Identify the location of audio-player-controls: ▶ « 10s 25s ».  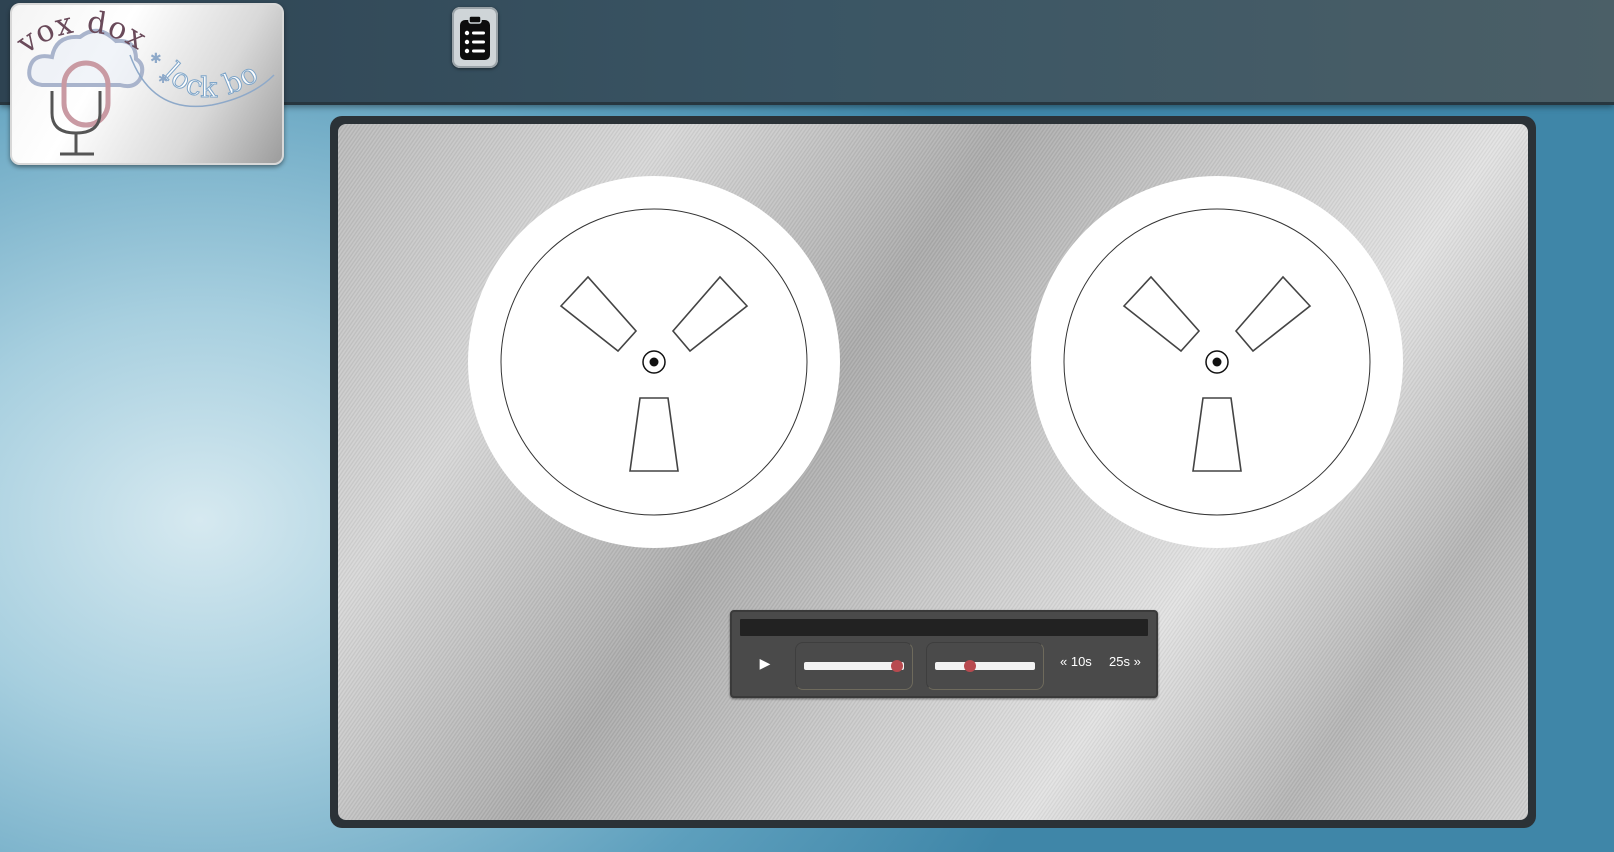
(944, 654).